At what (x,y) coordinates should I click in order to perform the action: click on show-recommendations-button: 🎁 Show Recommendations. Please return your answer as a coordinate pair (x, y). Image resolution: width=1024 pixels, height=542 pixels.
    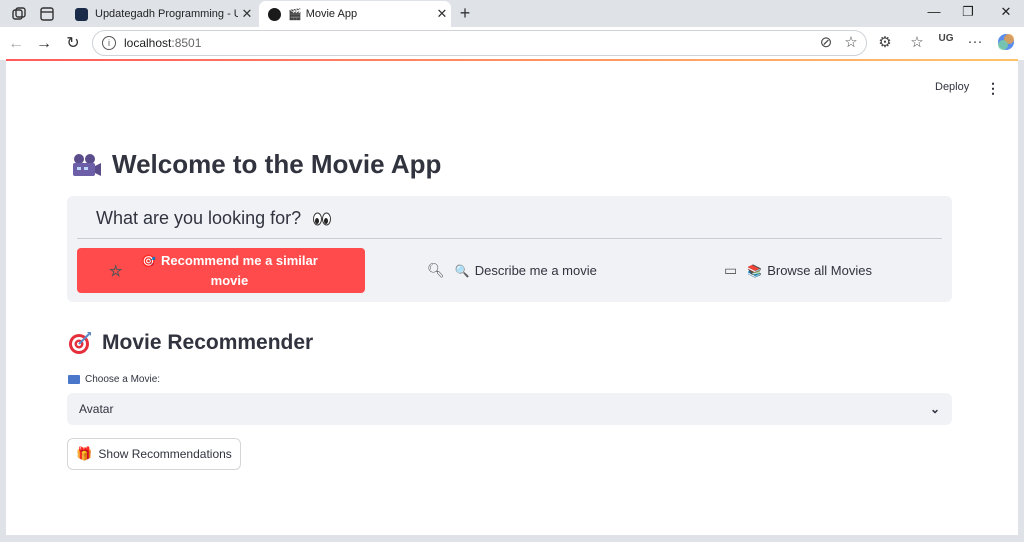
    Looking at the image, I should click on (154, 454).